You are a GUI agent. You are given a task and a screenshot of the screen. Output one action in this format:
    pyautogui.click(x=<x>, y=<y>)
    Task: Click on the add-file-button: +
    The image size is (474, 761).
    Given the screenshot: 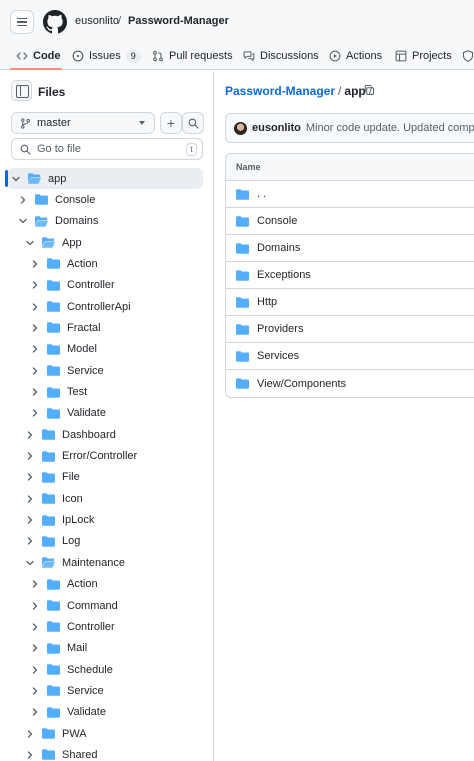 What is the action you would take?
    pyautogui.click(x=171, y=123)
    